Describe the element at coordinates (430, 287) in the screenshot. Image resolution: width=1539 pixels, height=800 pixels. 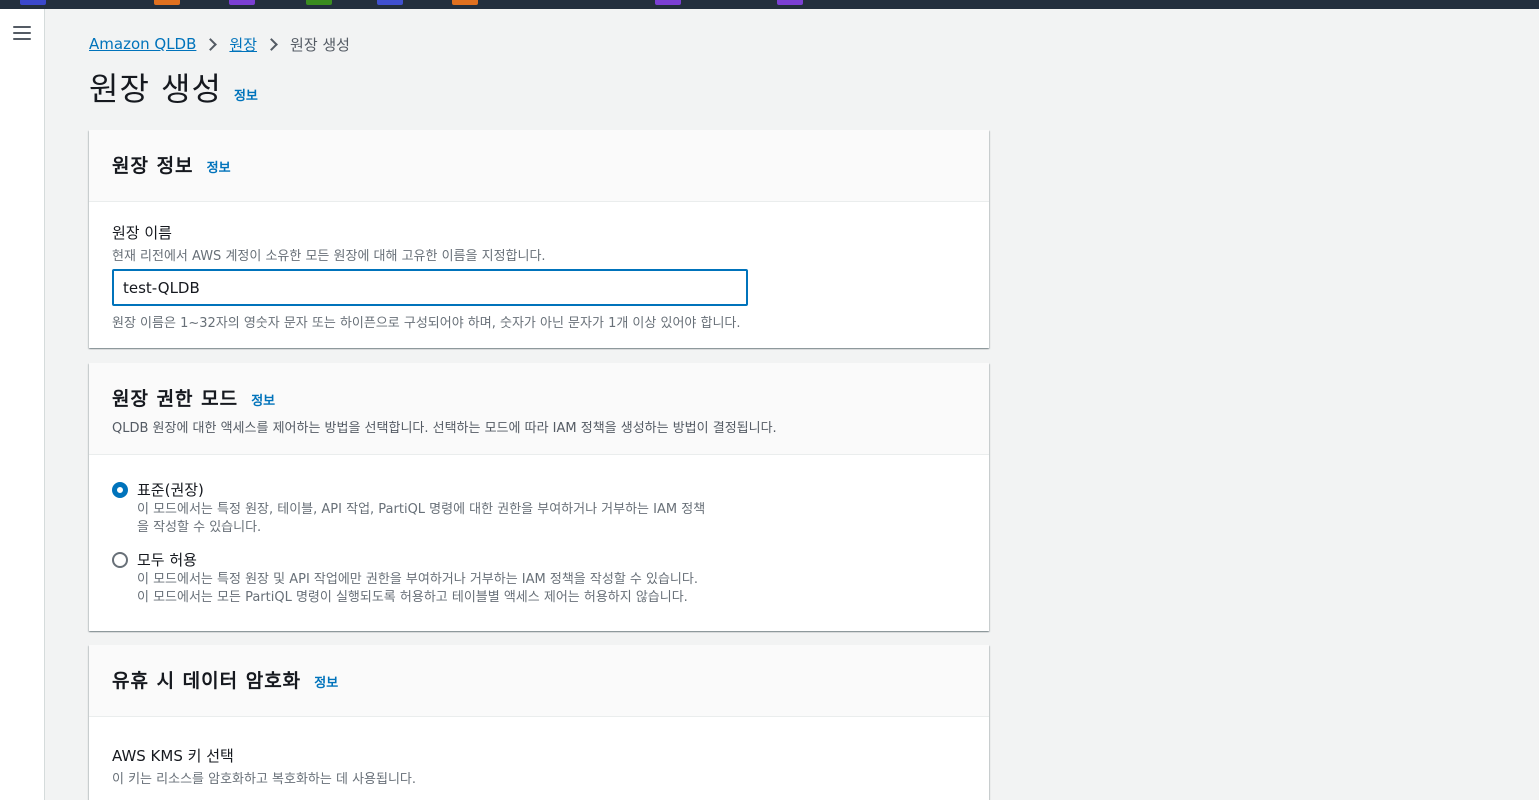
I see `ledger-name-input` at that location.